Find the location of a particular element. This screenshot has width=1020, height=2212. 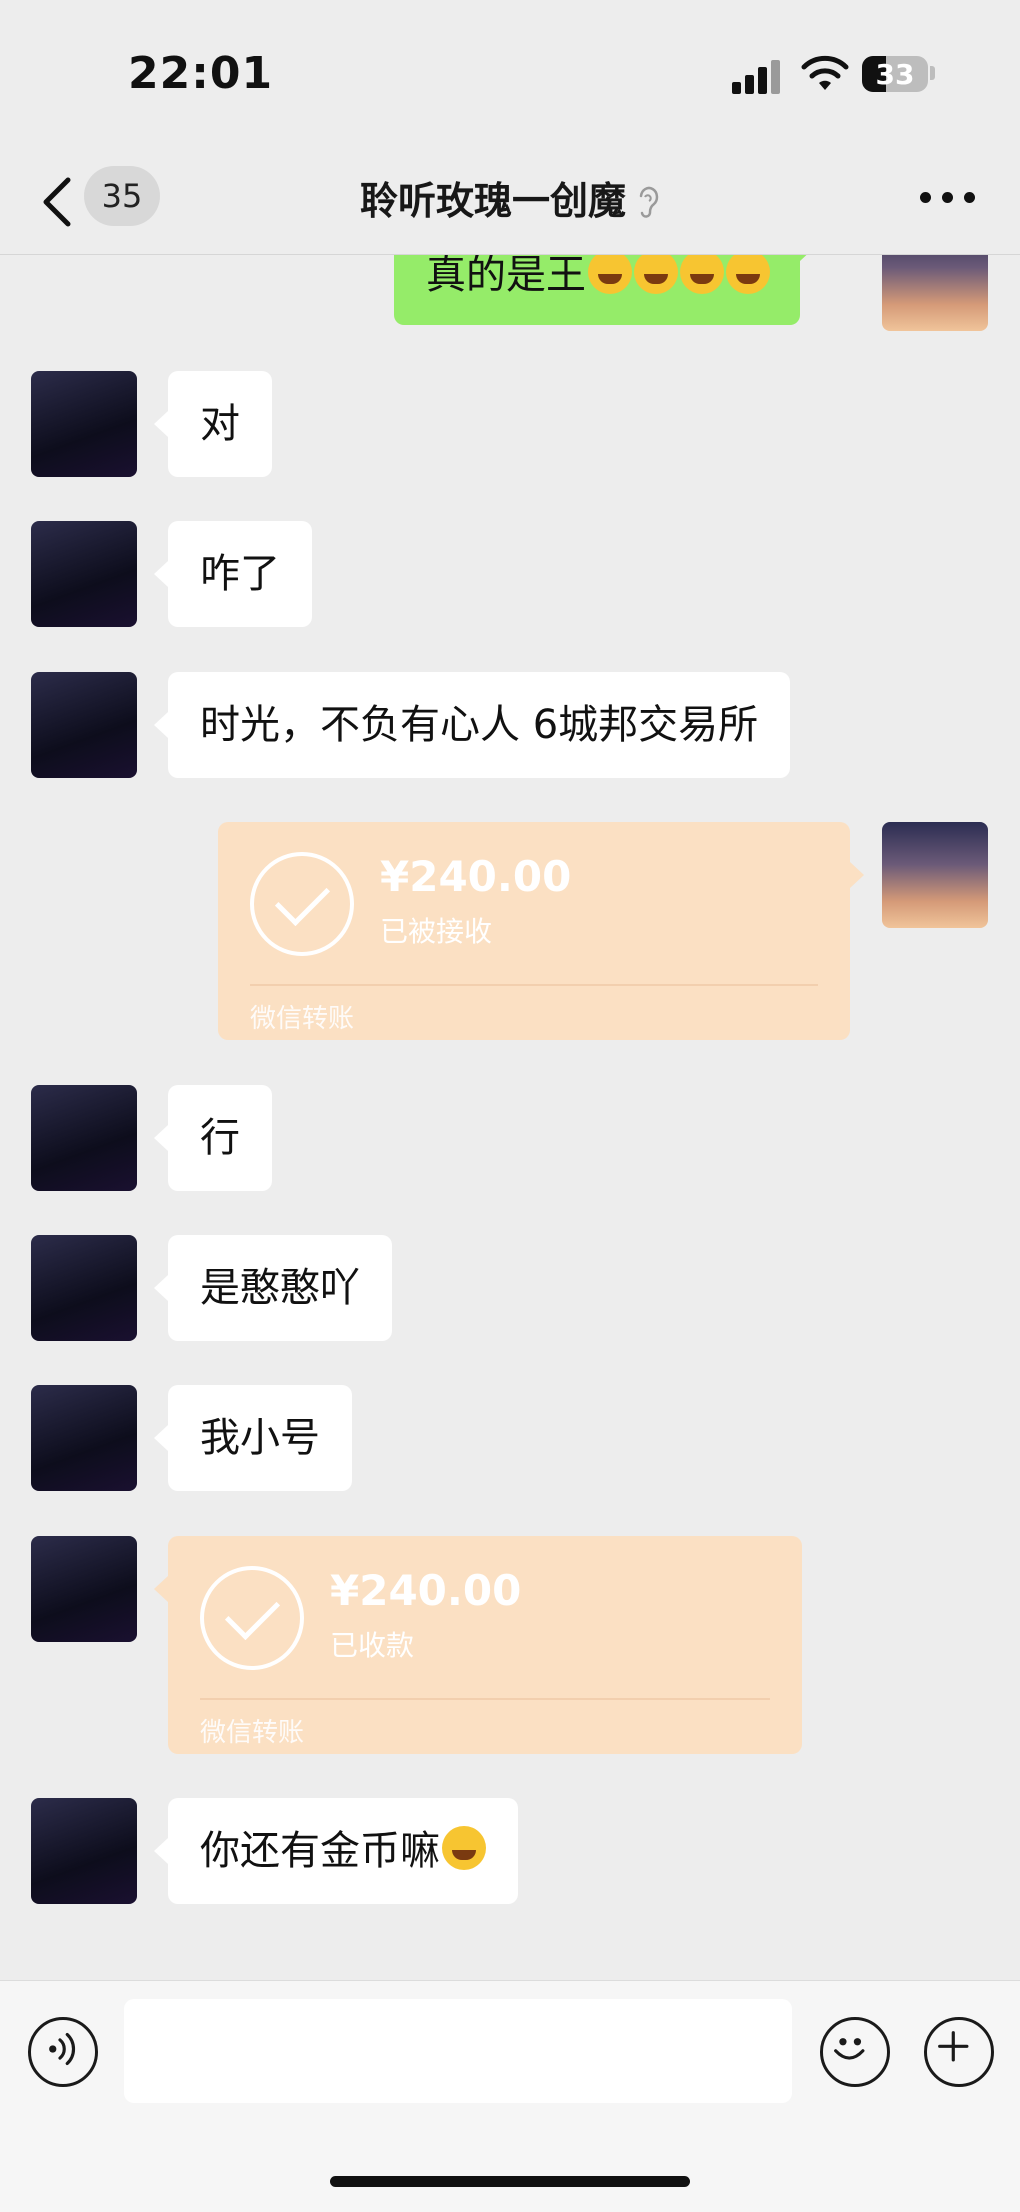

chevron-left-icon is located at coordinates (58, 202).